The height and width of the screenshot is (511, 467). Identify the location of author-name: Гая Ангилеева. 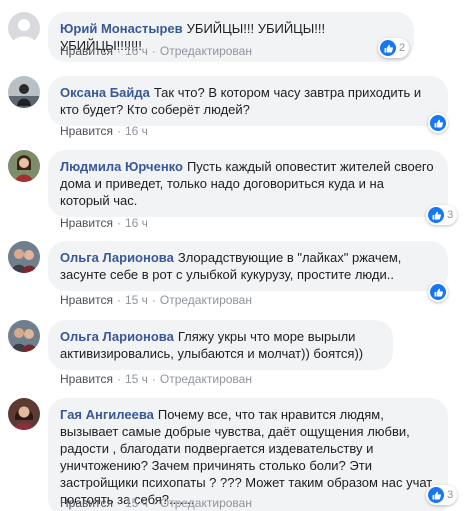
(107, 414).